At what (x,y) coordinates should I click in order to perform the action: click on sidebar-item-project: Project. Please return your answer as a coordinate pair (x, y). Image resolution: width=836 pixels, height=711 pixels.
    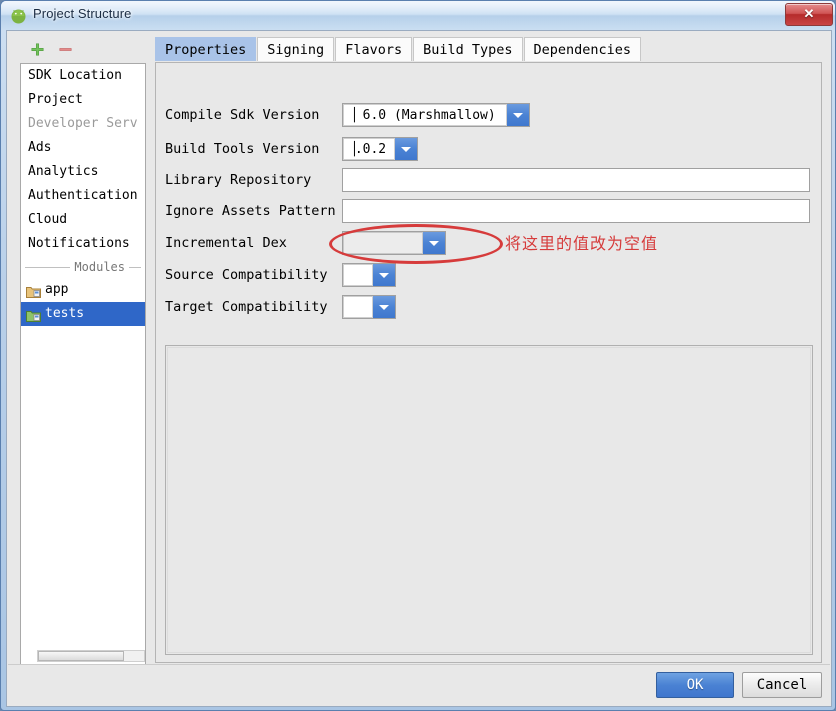
    Looking at the image, I should click on (83, 100).